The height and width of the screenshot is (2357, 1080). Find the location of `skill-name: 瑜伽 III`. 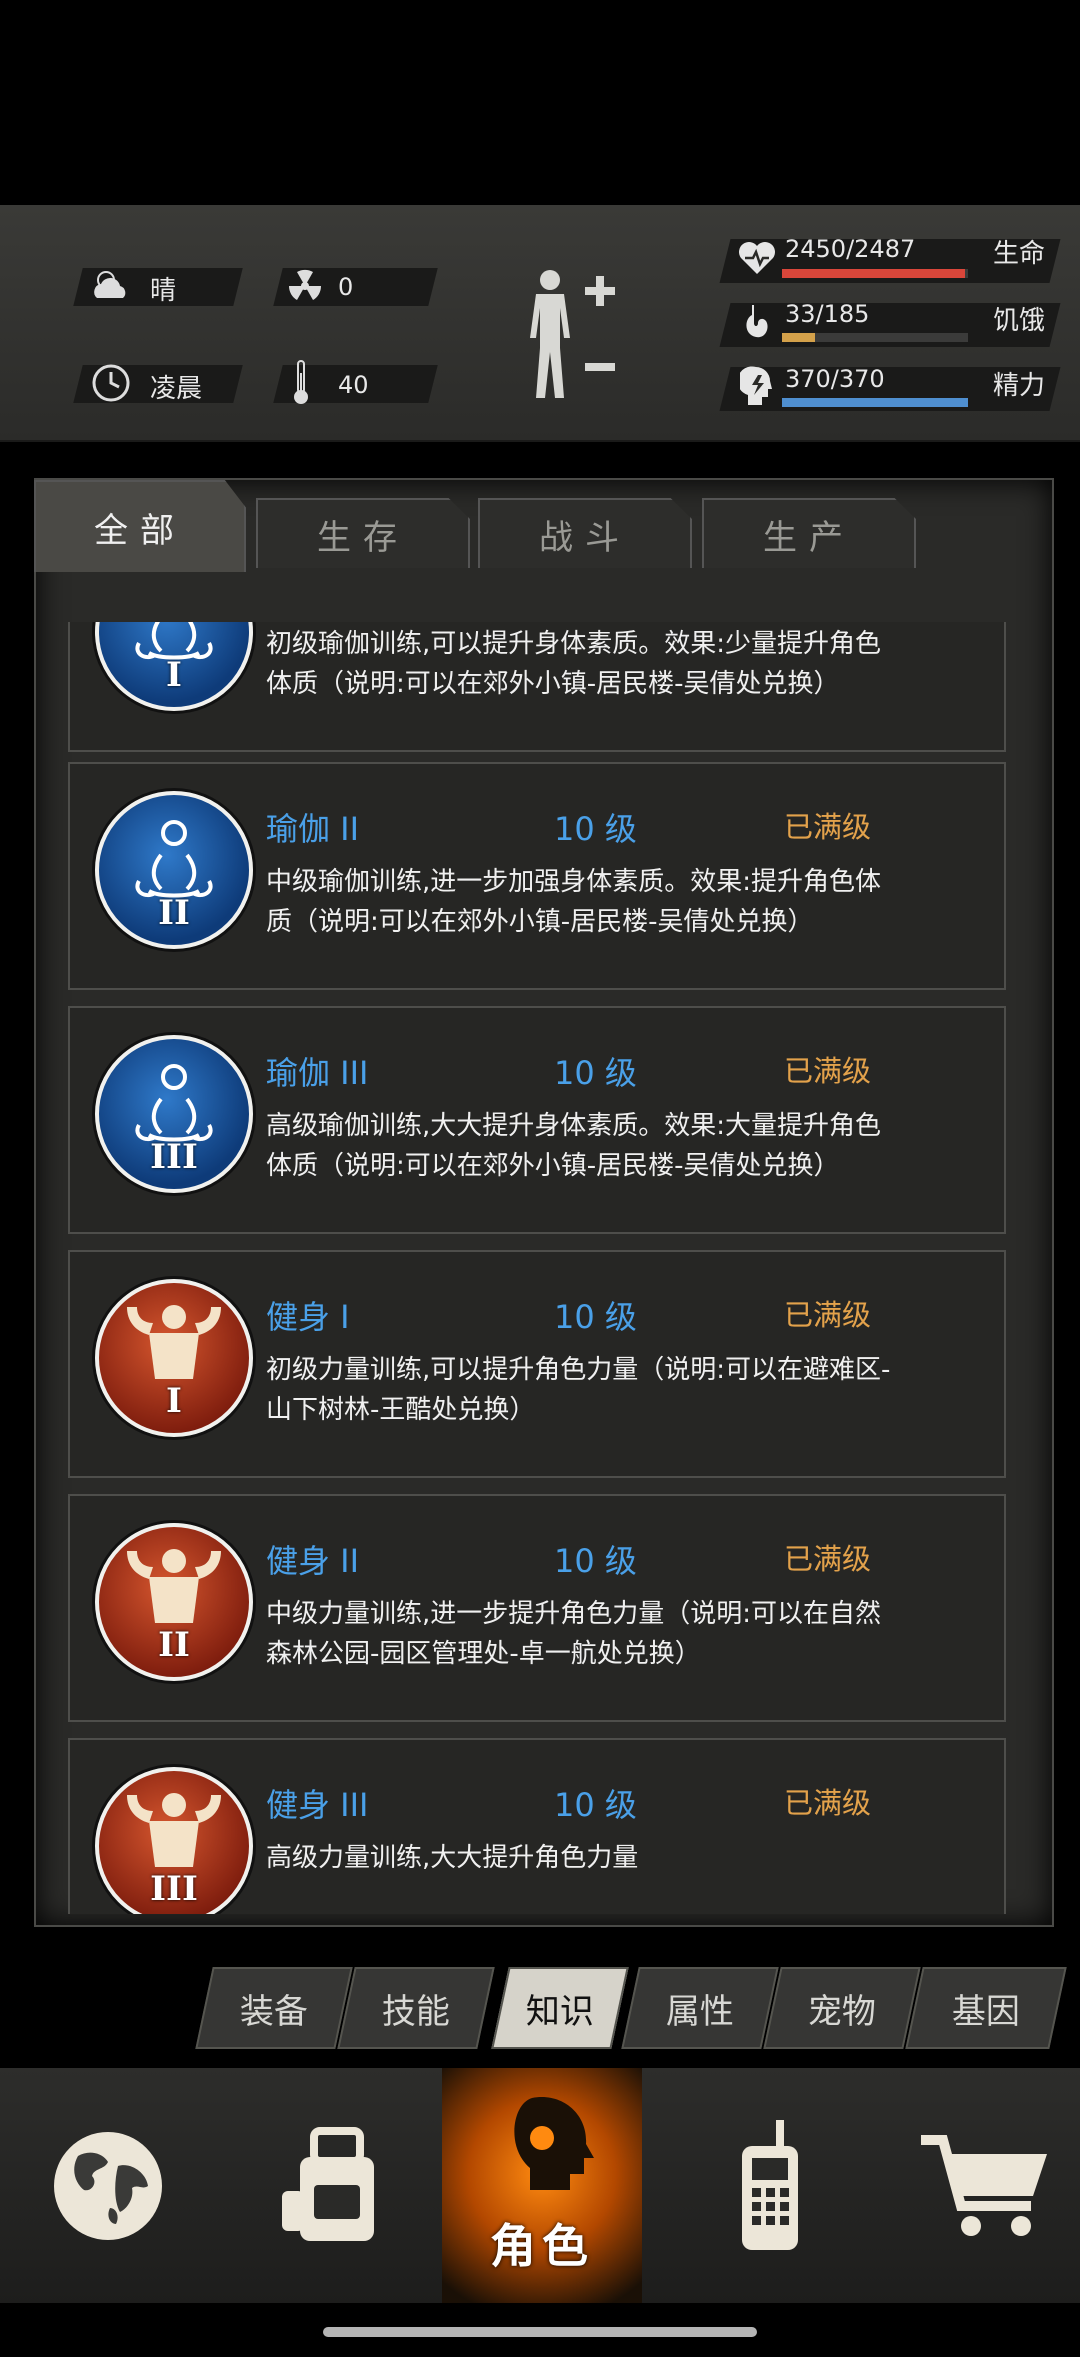

skill-name: 瑜伽 III is located at coordinates (317, 1073).